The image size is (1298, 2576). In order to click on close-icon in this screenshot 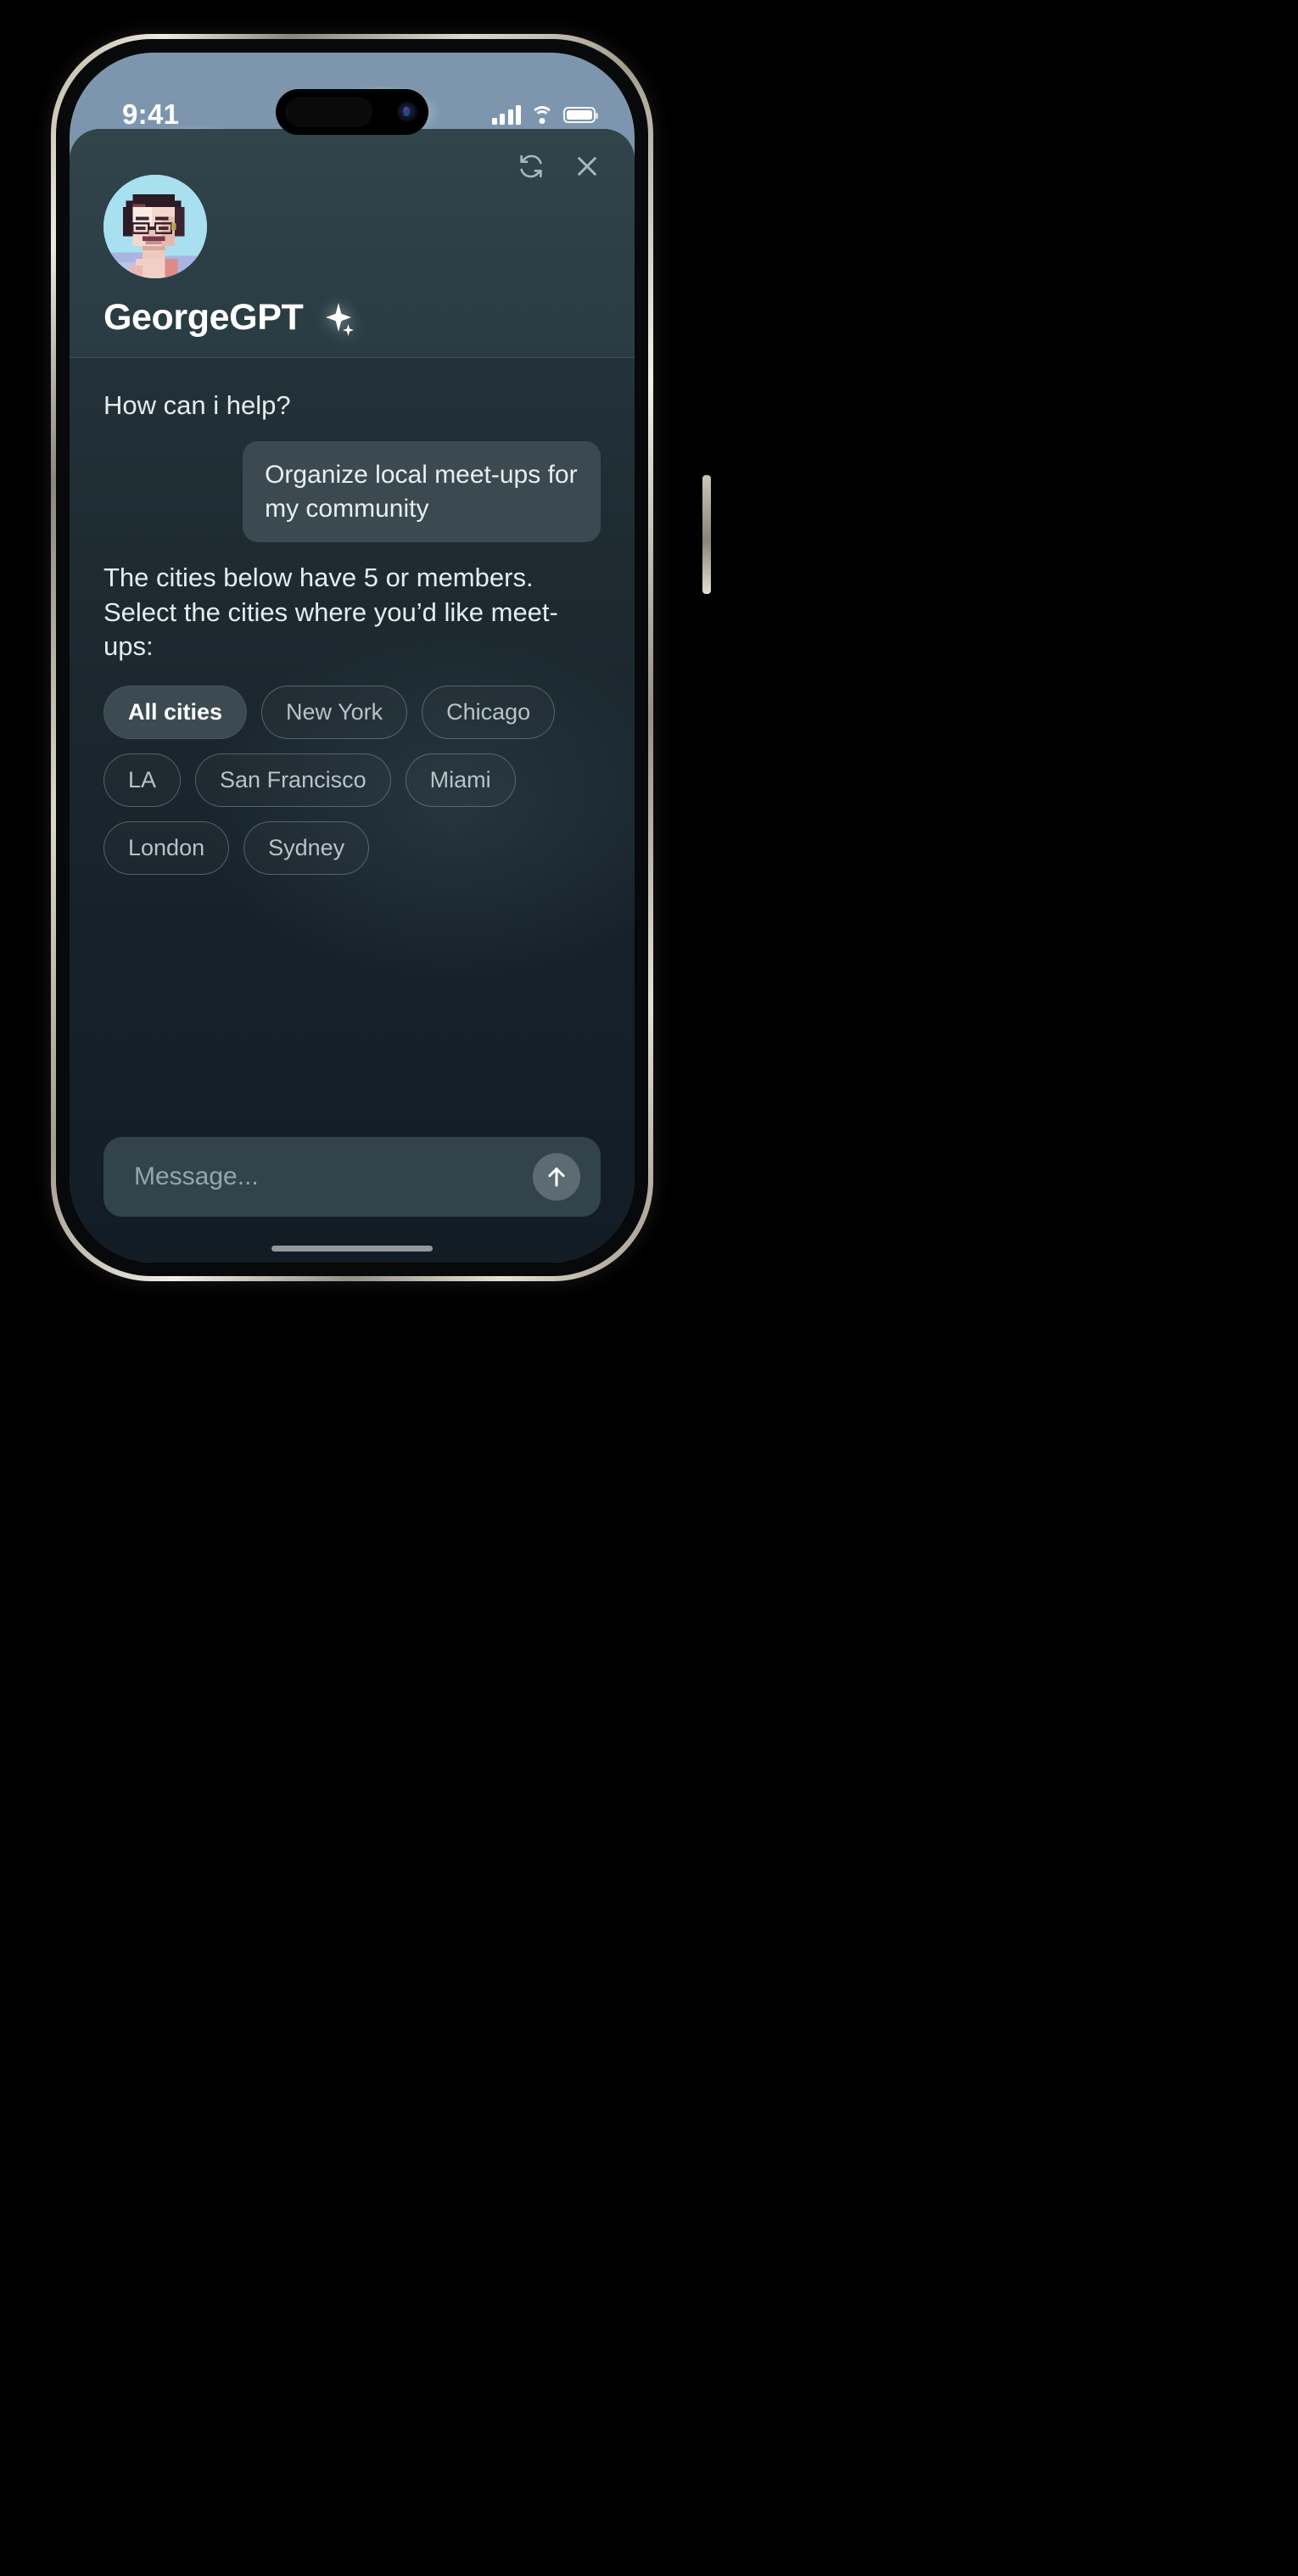, I will do `click(587, 166)`.